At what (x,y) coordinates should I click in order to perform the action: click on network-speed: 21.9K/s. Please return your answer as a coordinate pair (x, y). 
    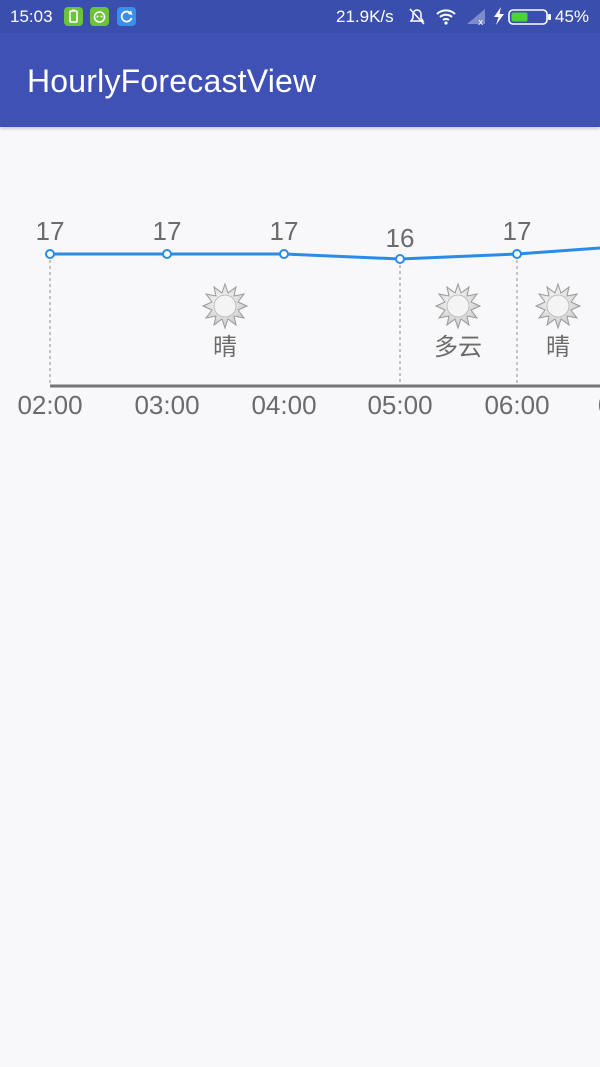
    Looking at the image, I should click on (365, 16).